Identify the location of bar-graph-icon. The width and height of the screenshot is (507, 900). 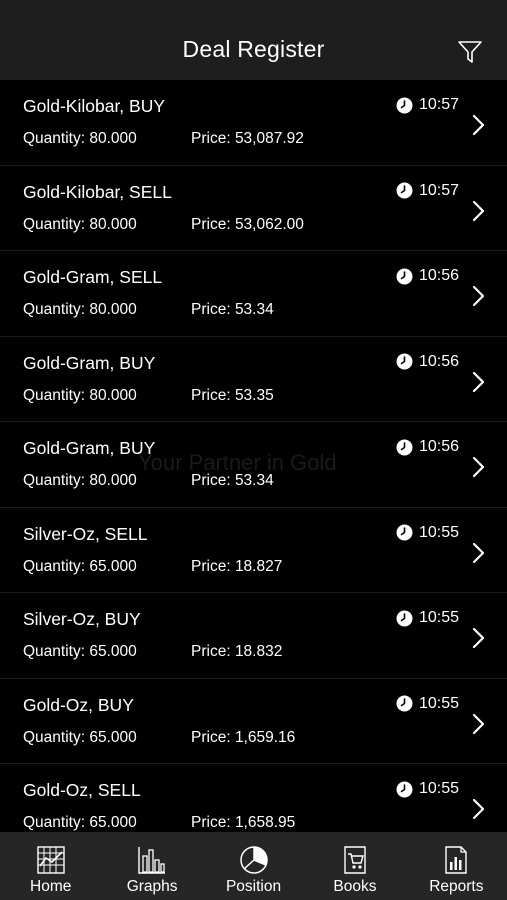
(152, 860).